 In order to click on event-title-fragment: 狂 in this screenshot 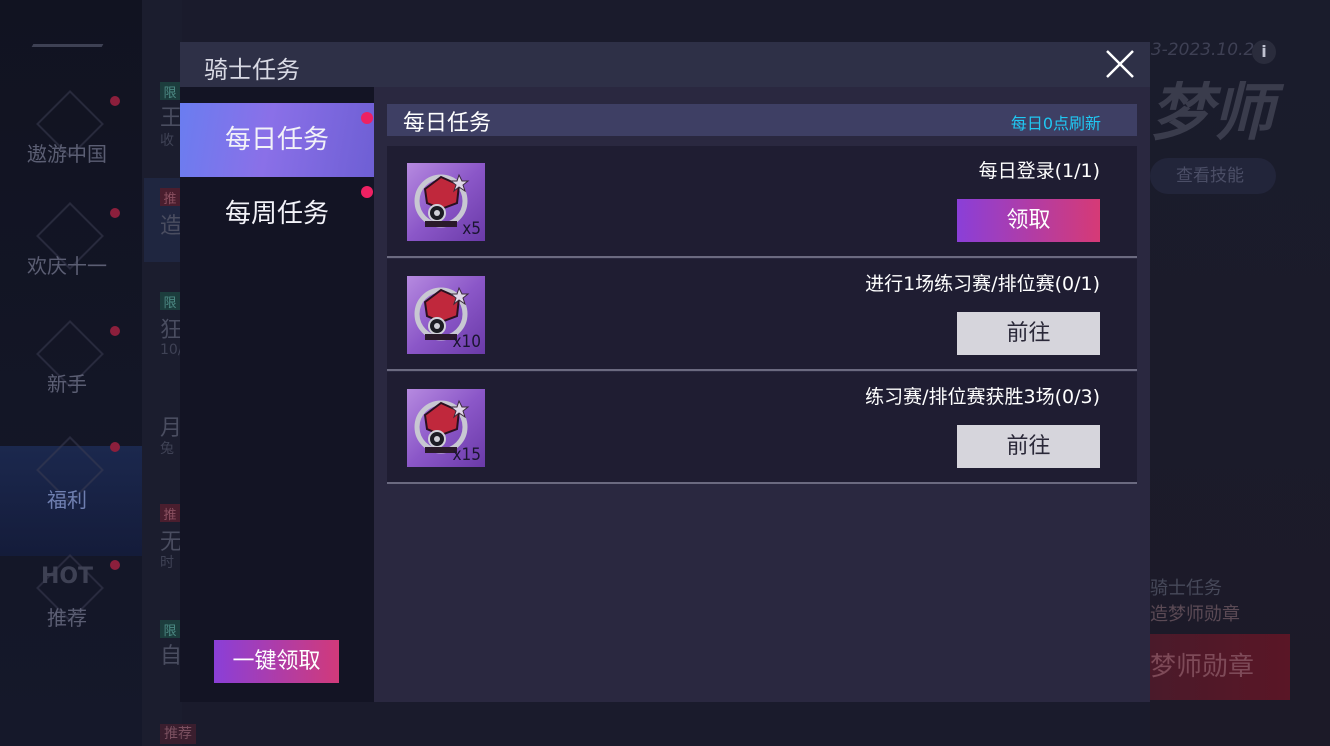, I will do `click(171, 330)`.